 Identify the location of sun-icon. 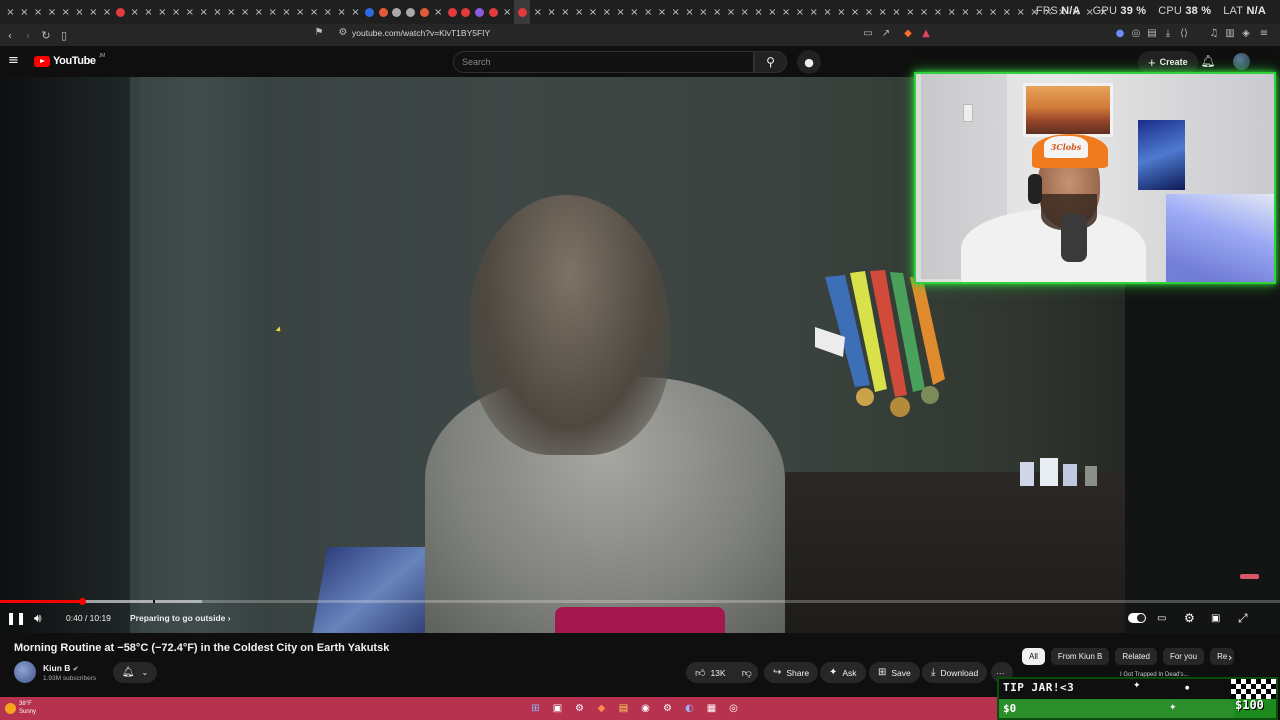
(10, 708).